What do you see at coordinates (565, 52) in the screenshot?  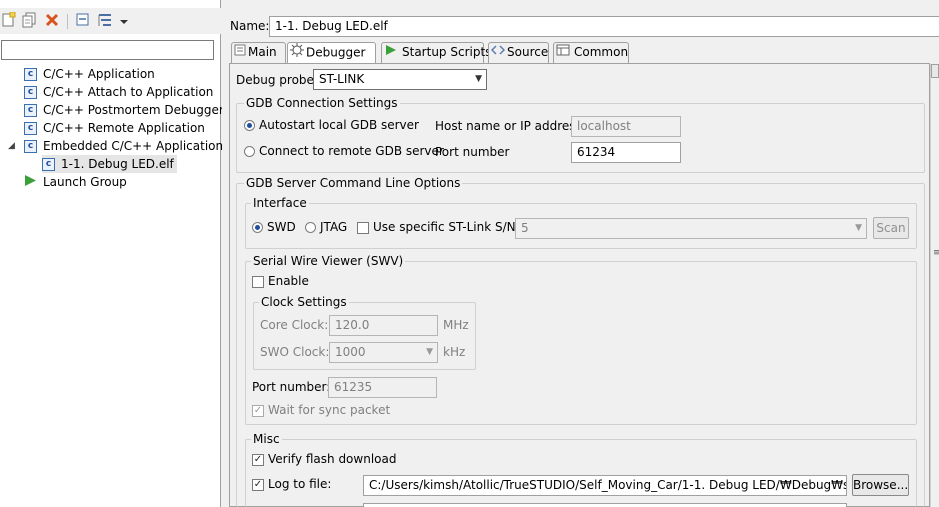 I see `common-tab-icon` at bounding box center [565, 52].